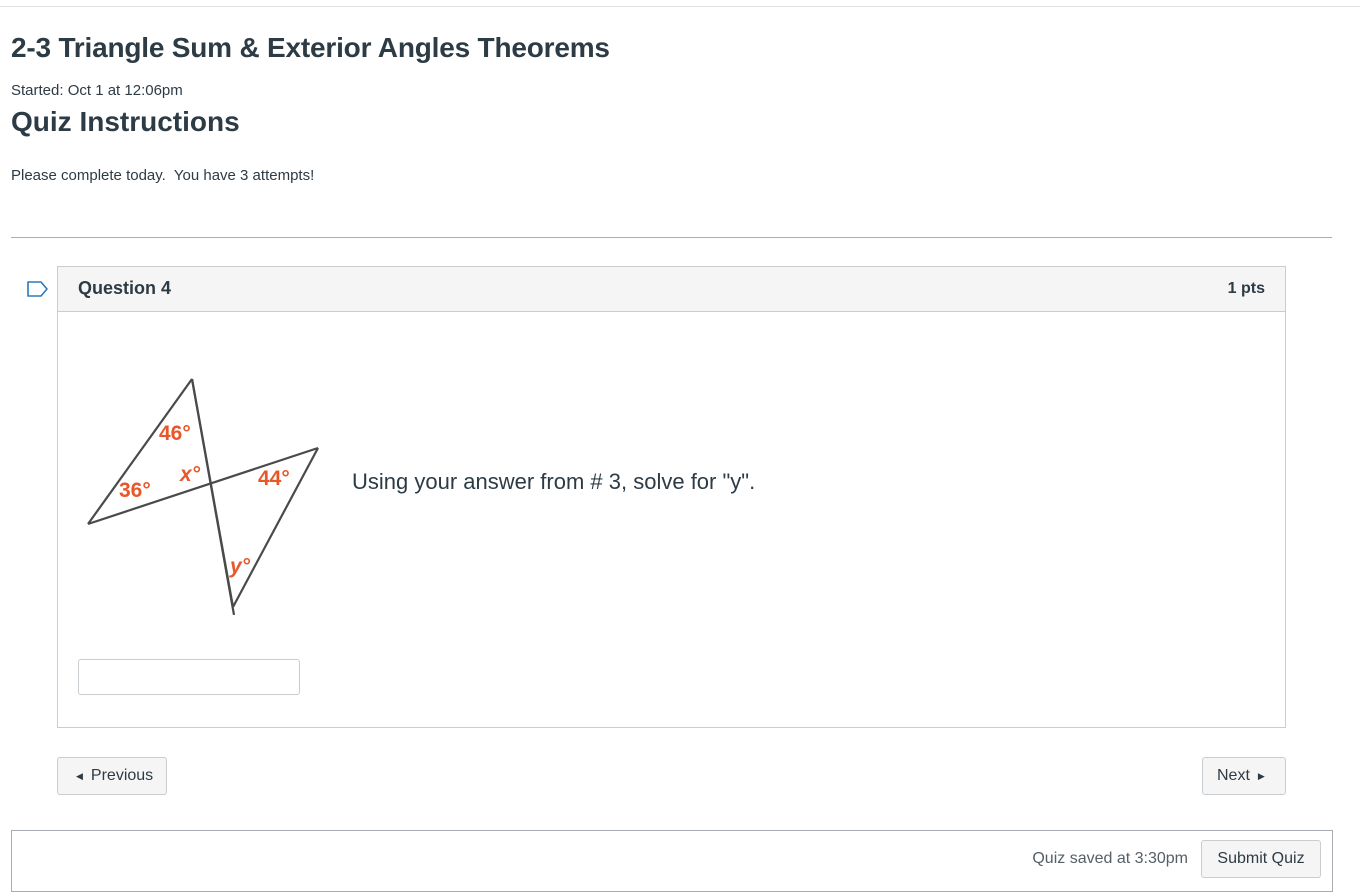  I want to click on submit-quiz-button: Submit Quiz, so click(1261, 859).